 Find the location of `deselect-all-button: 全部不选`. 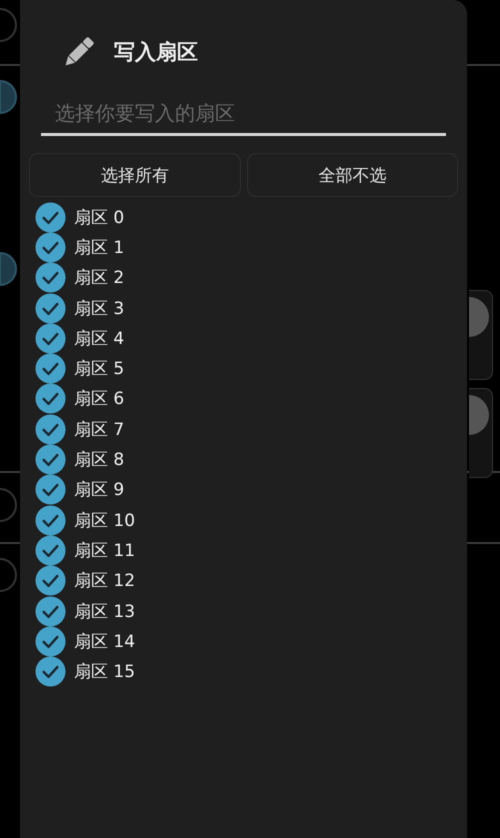

deselect-all-button: 全部不选 is located at coordinates (352, 175).